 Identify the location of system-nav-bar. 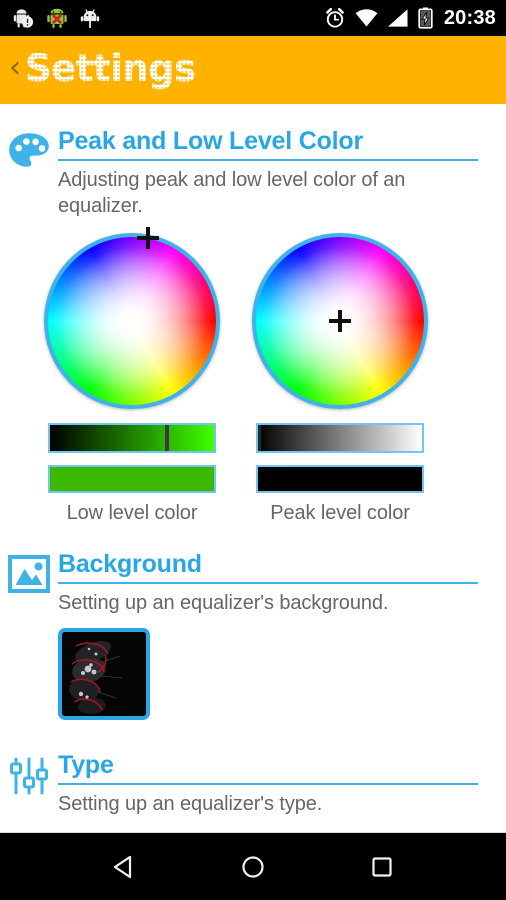
(253, 866).